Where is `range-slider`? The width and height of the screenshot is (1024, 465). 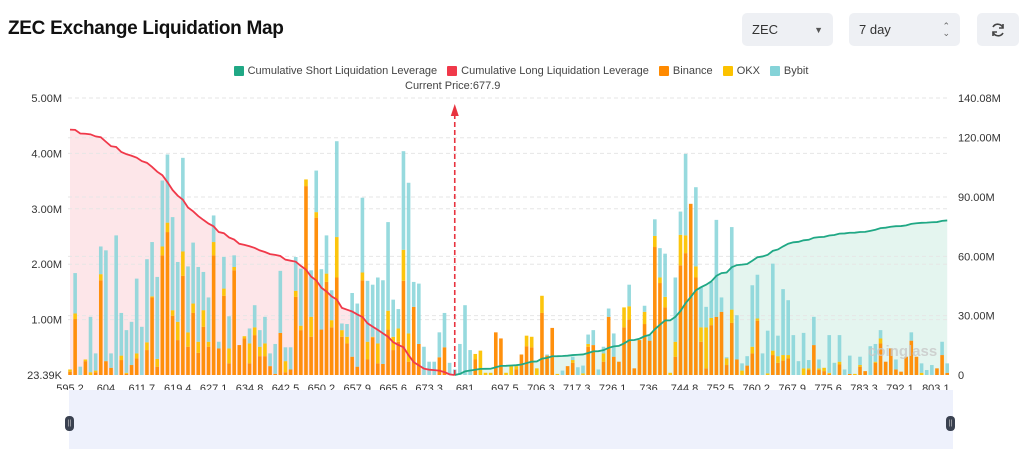 range-slider is located at coordinates (511, 419).